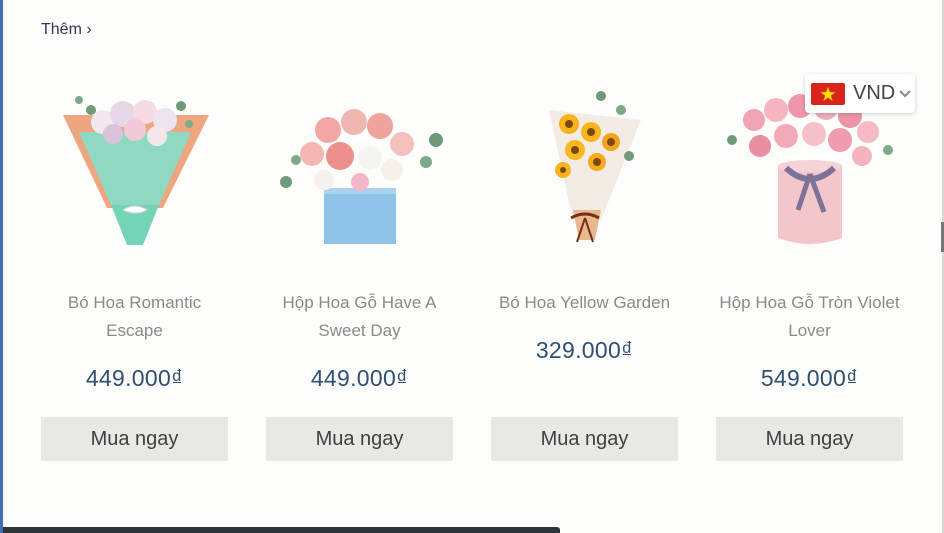 The width and height of the screenshot is (944, 533). Describe the element at coordinates (584, 165) in the screenshot. I see `bouquet-yellow-garden-image` at that location.